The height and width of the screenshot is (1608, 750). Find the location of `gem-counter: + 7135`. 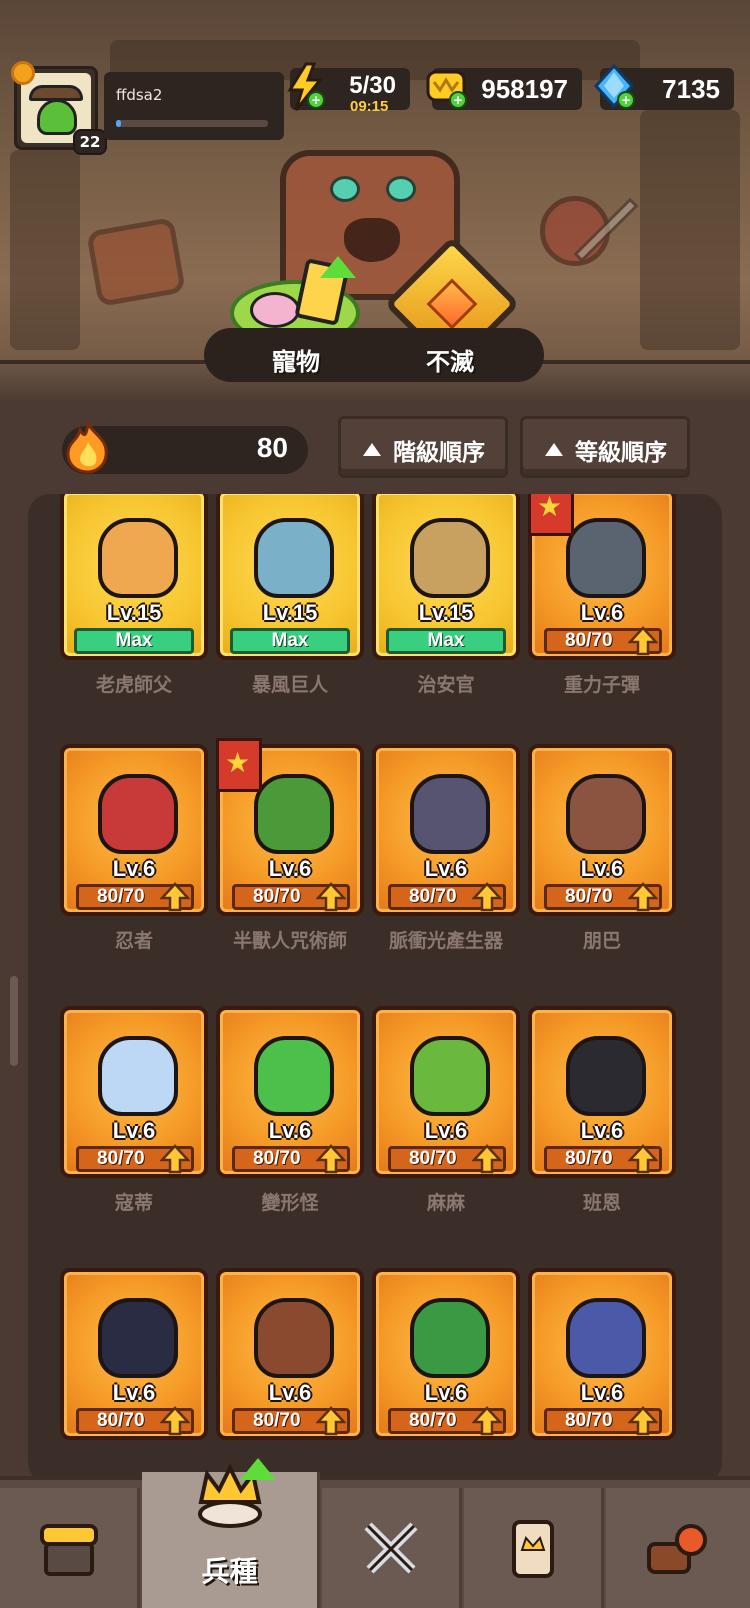

gem-counter: + 7135 is located at coordinates (663, 86).